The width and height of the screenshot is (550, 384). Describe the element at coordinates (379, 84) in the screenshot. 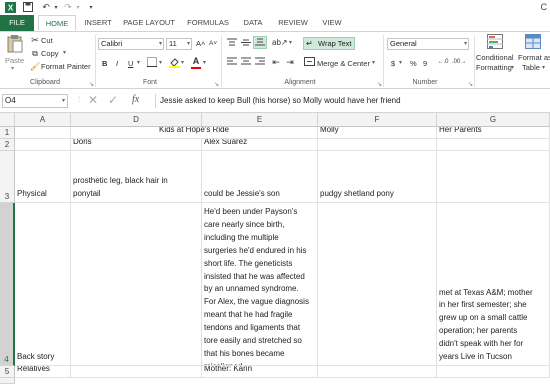

I see `alignment-launcher-icon: ↘` at that location.